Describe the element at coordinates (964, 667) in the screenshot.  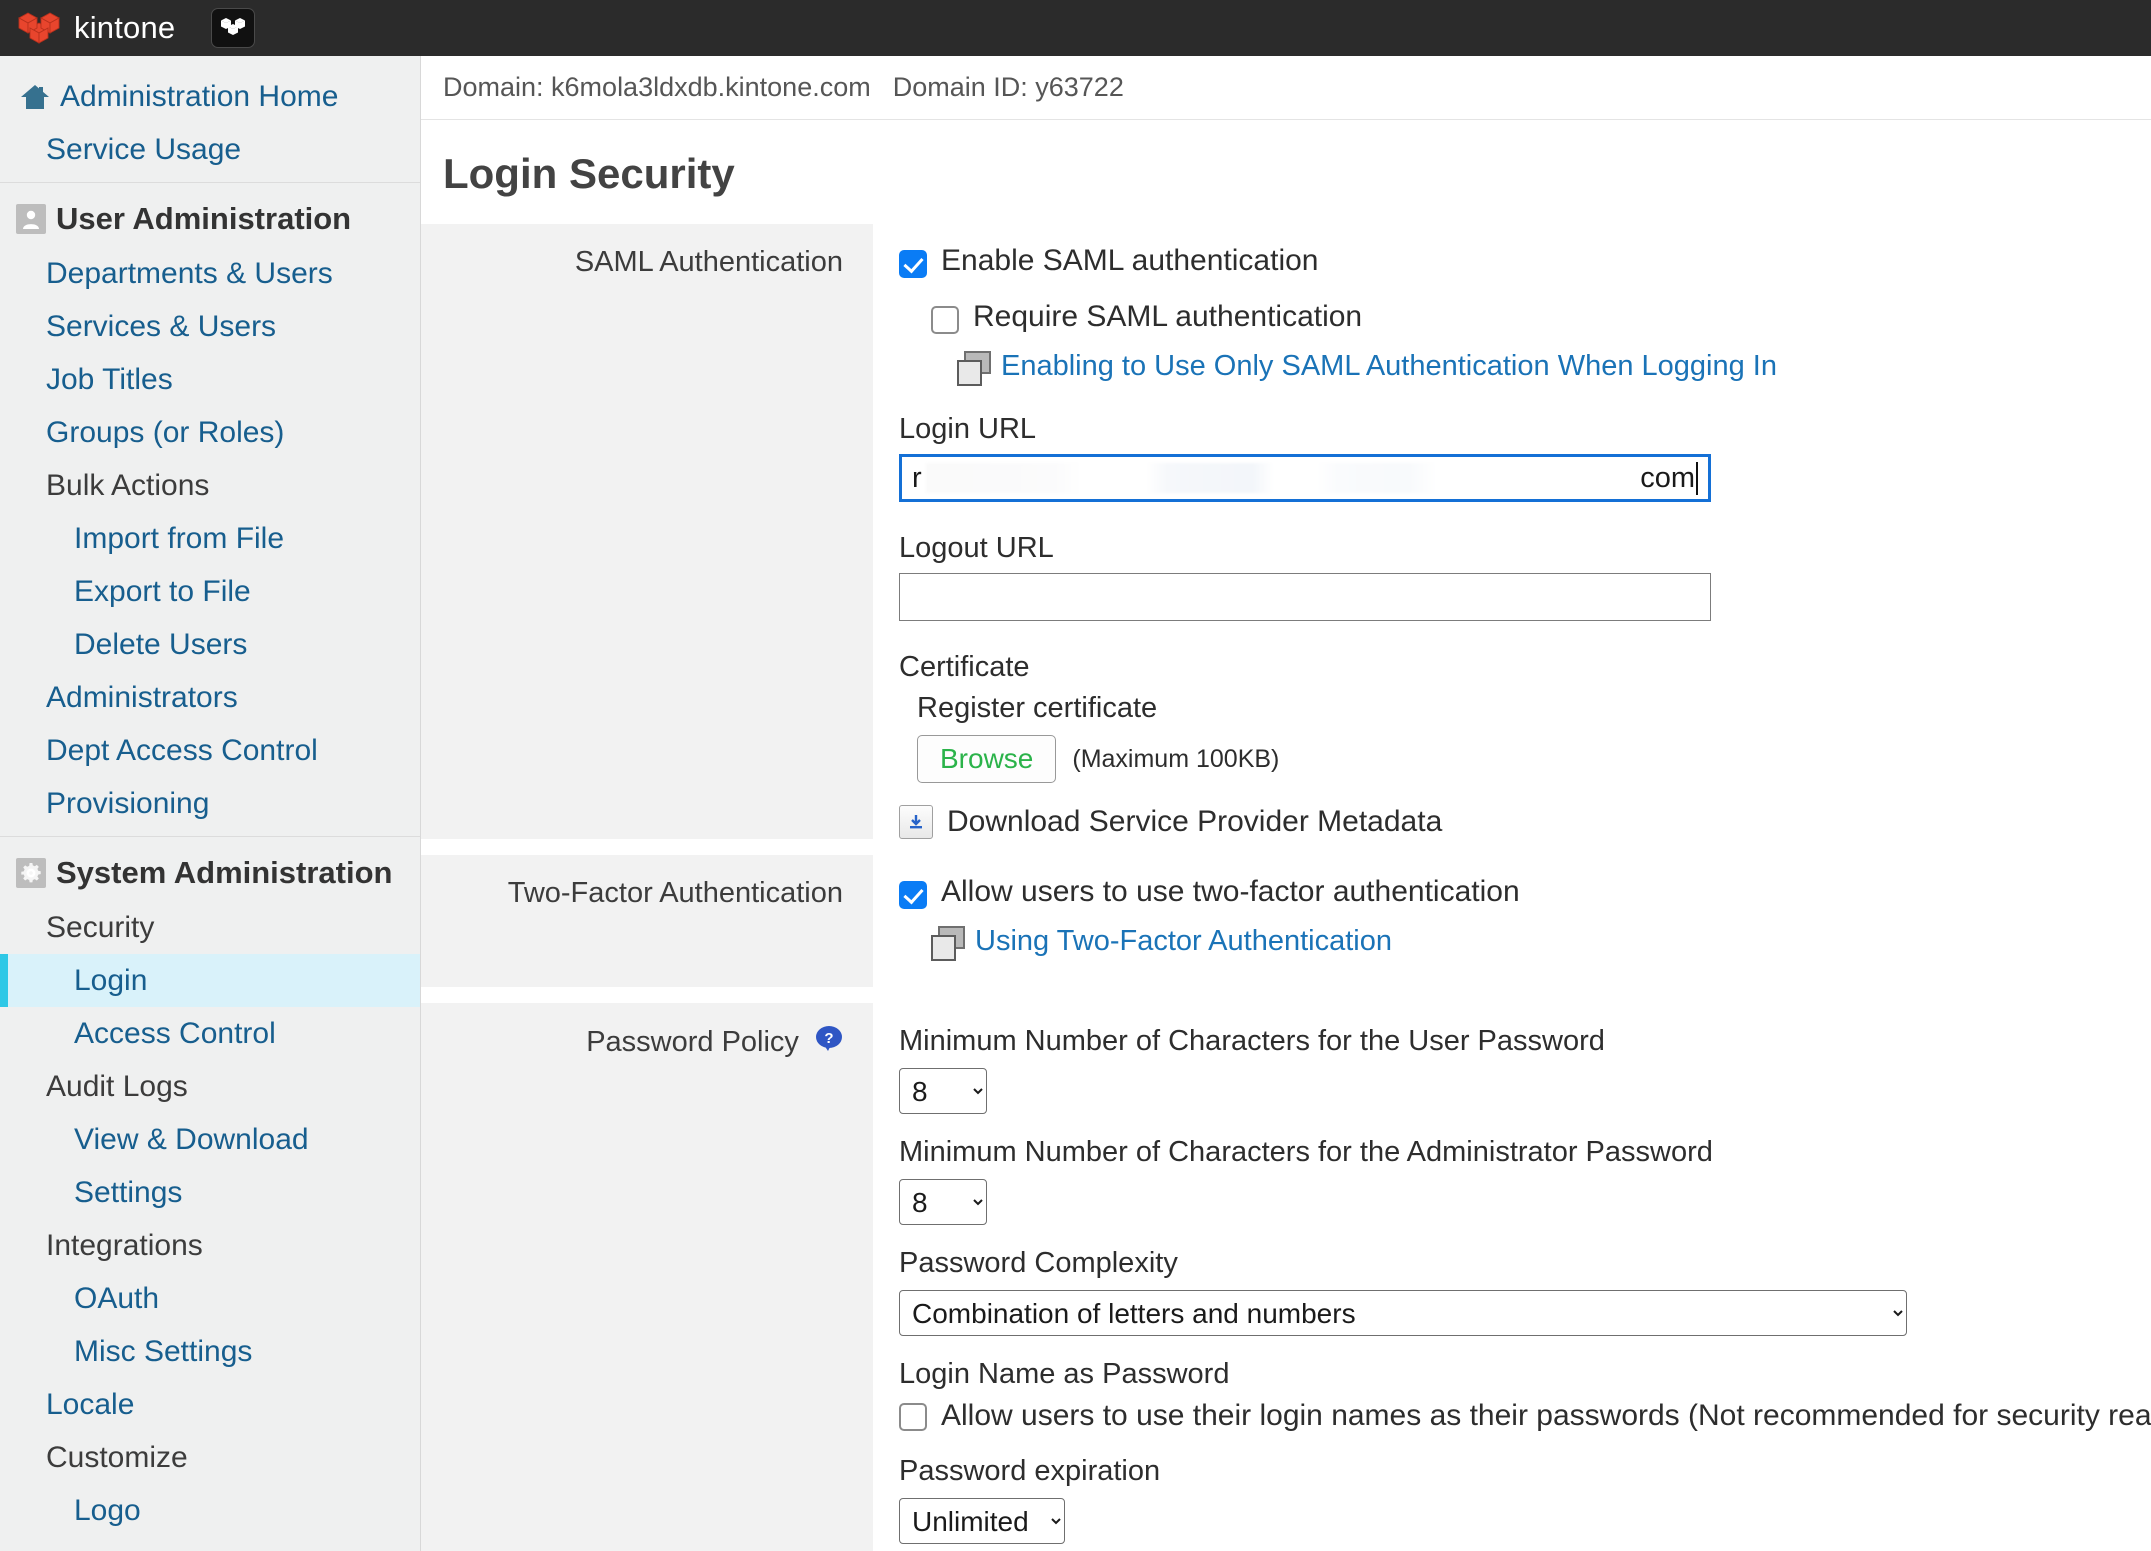
I see `certificate-label: Certificate` at that location.